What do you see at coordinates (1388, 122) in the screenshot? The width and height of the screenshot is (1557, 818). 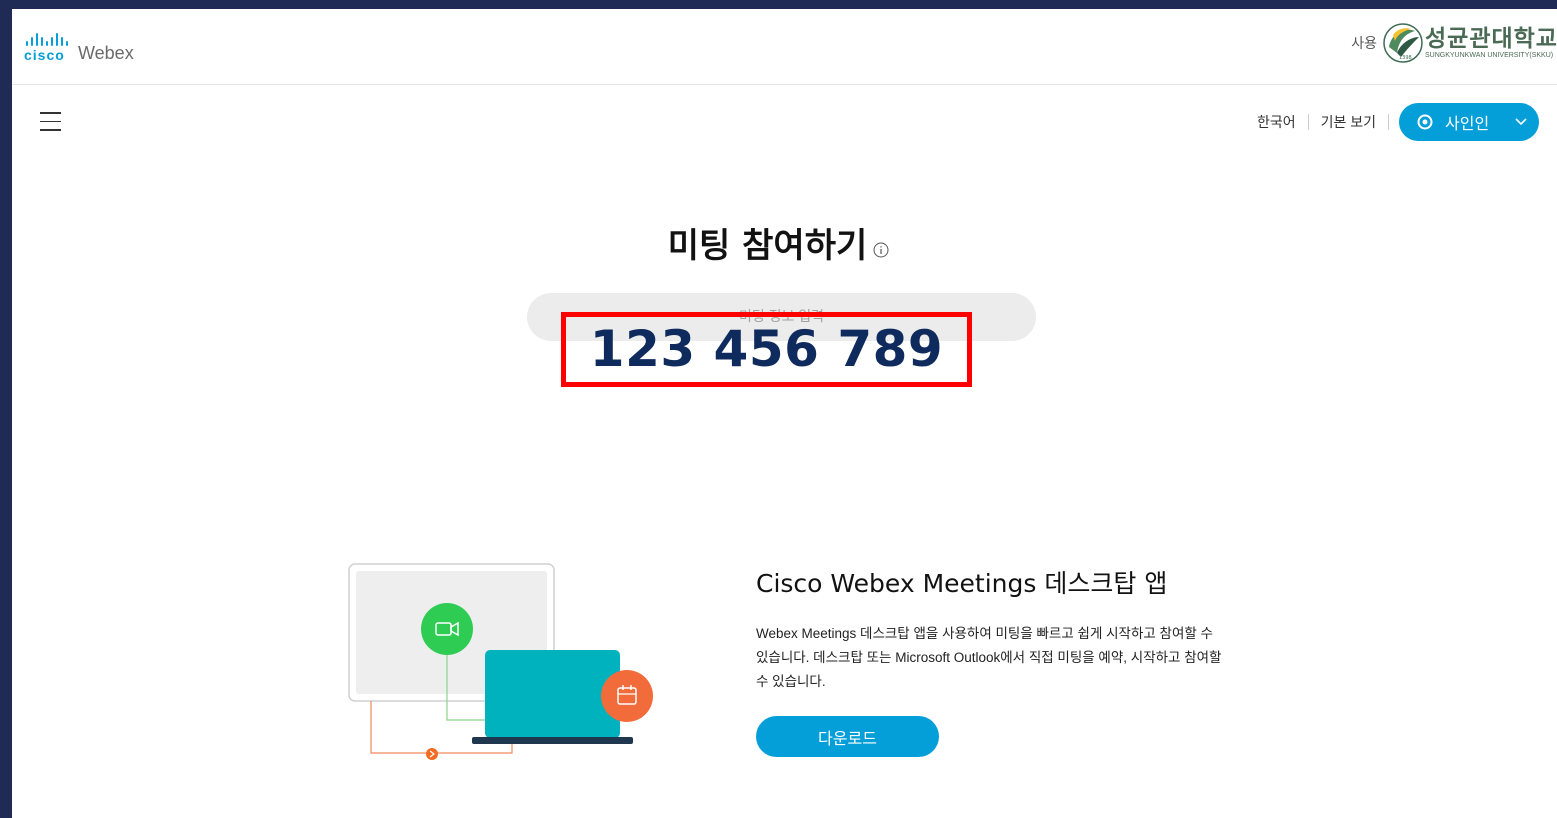 I see `nav-divider` at bounding box center [1388, 122].